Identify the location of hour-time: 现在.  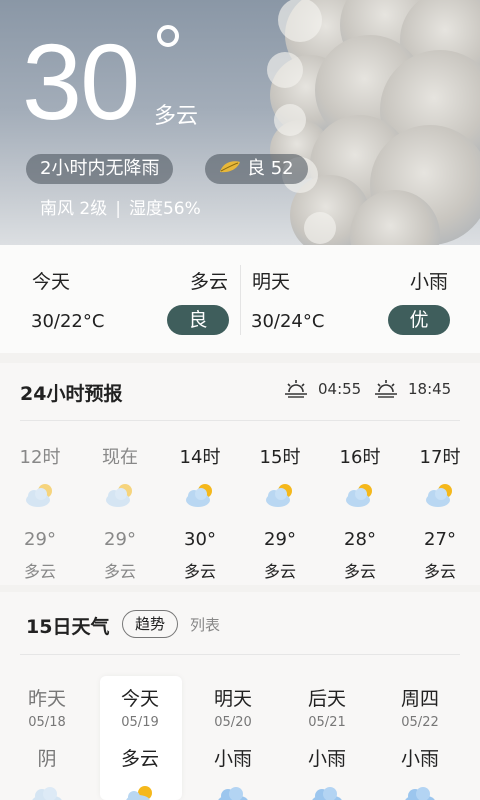
(120, 457).